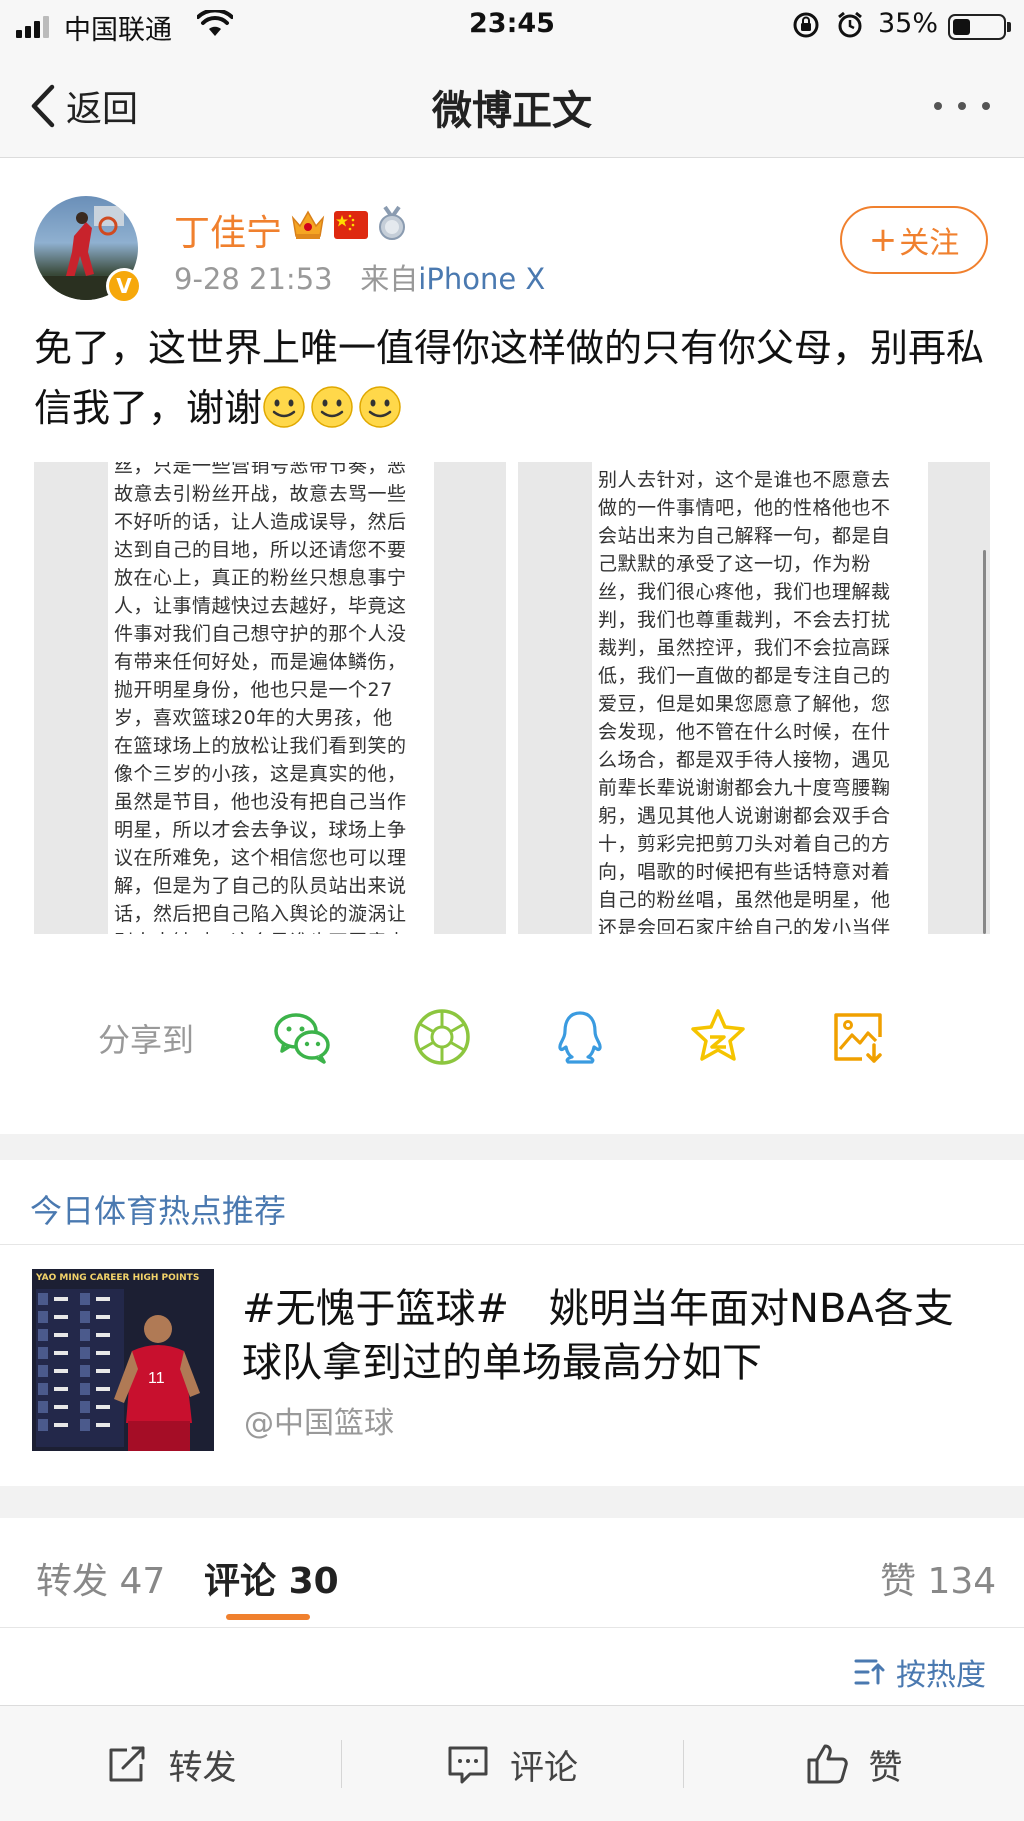  Describe the element at coordinates (268, 1617) in the screenshot. I see `active-tab-indicator` at that location.